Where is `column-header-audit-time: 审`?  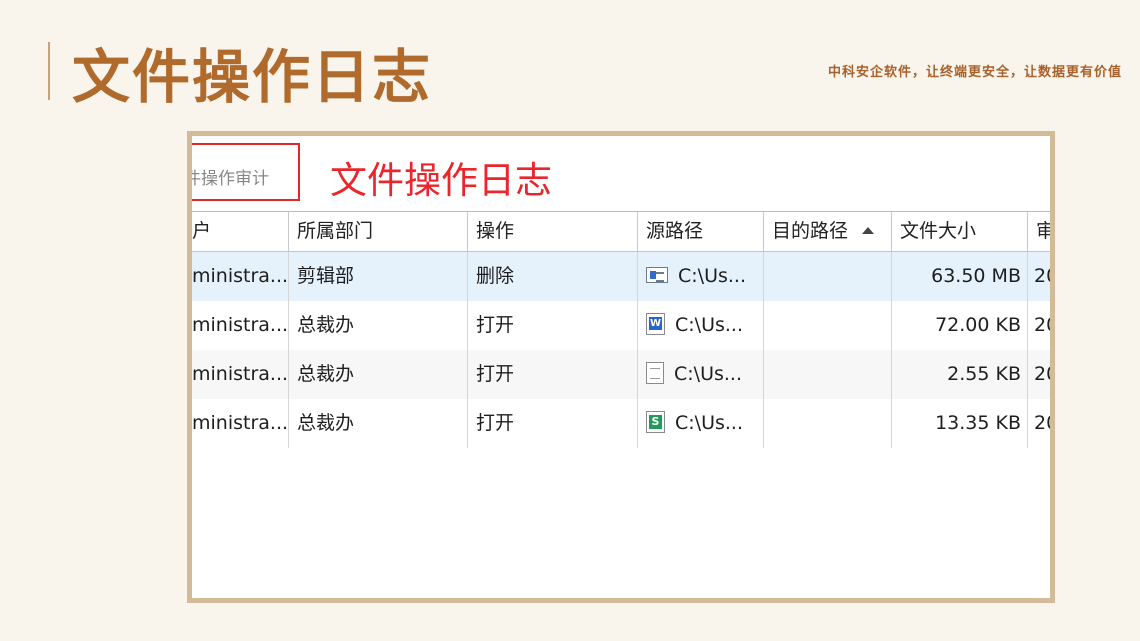 column-header-audit-time: 审 is located at coordinates (1039, 231).